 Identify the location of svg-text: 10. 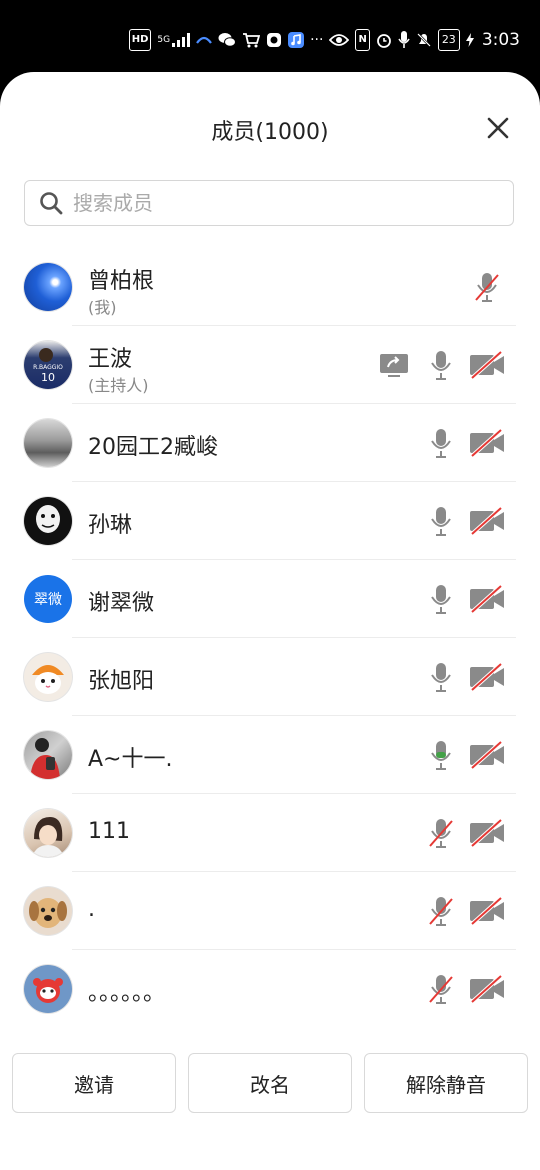
(48, 377).